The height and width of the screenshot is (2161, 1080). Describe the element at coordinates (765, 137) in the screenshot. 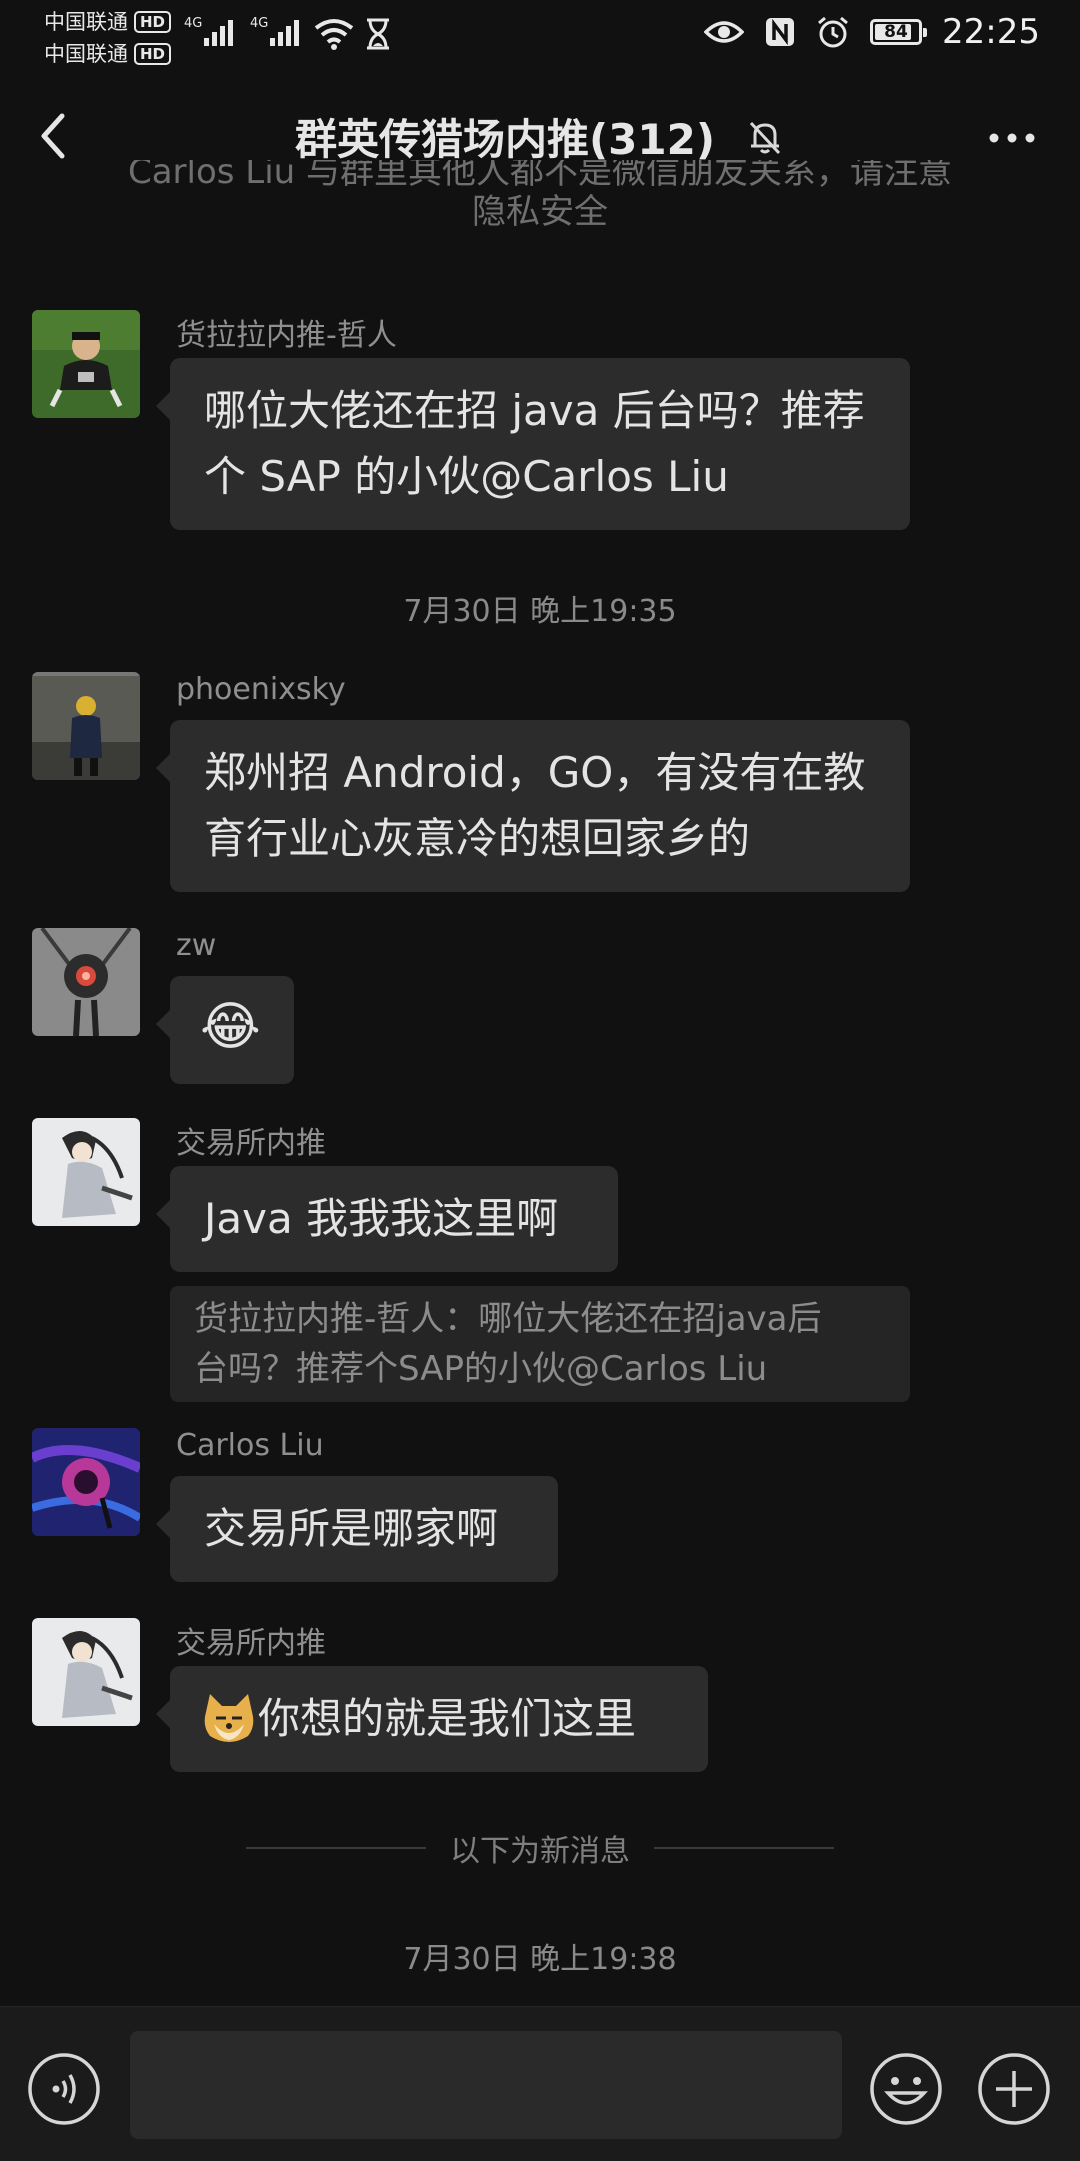

I see `bell-off-icon` at that location.